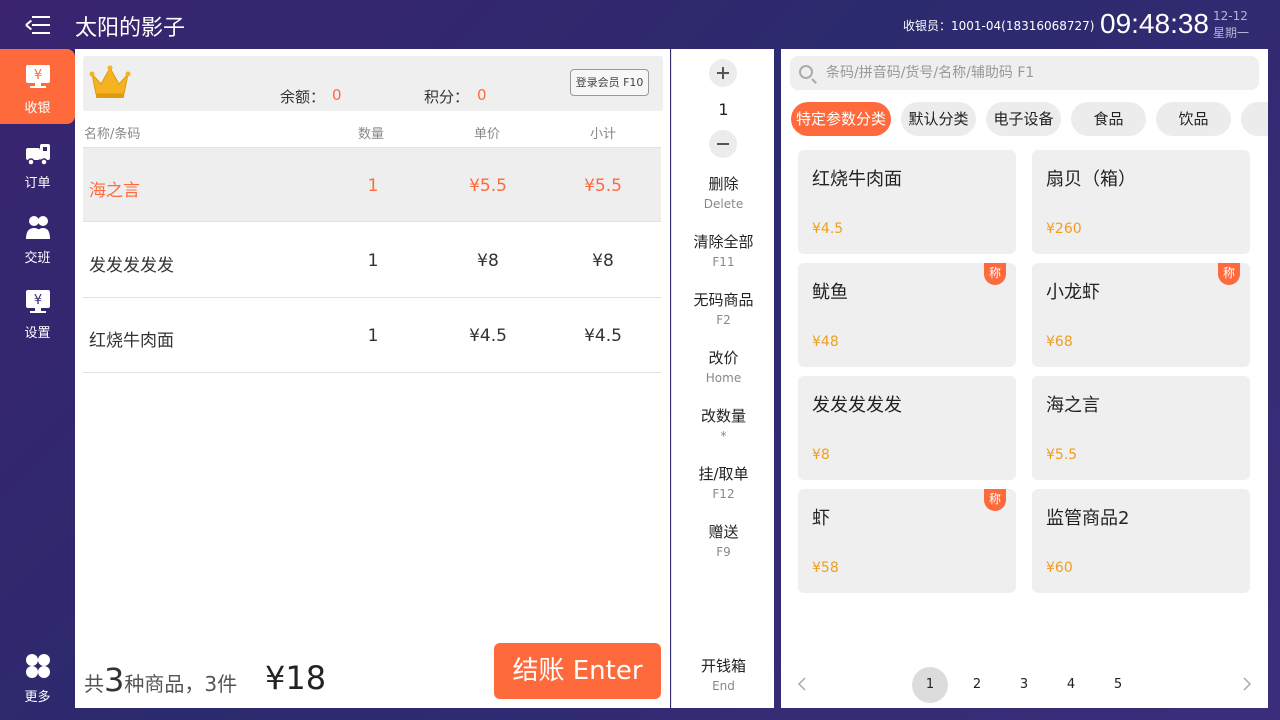 The image size is (1280, 720). I want to click on sidebar-item-settings: ¥ 设置, so click(37, 311).